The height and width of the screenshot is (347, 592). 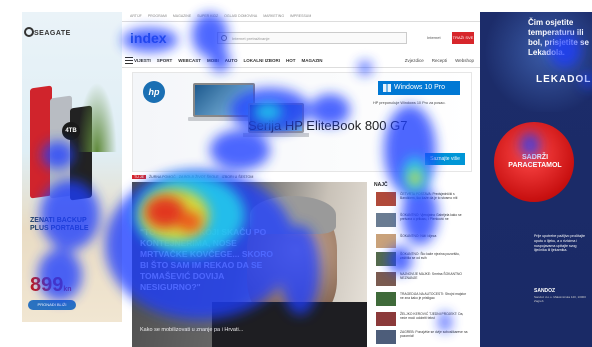 I want to click on latest-label: NAJČ, so click(x=381, y=185).